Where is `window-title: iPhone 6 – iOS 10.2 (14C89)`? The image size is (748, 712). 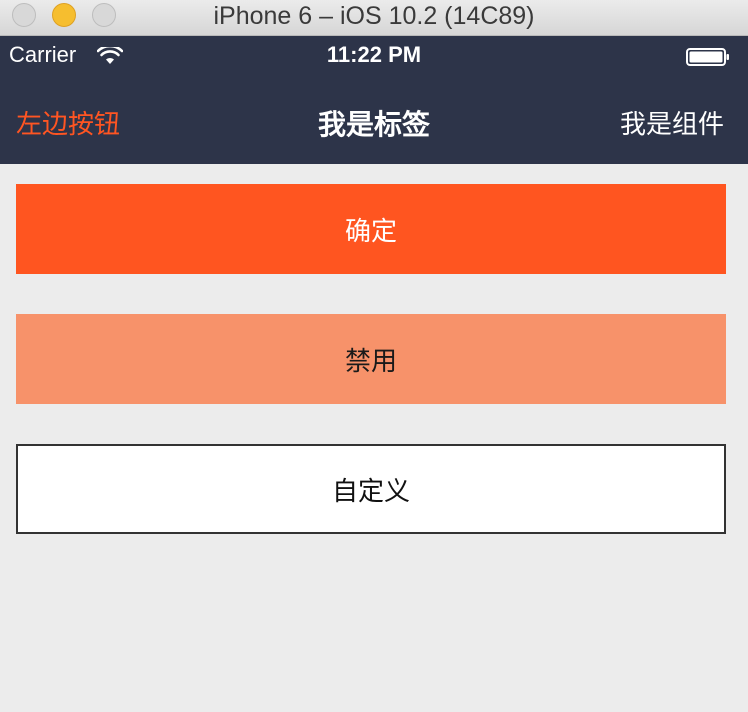 window-title: iPhone 6 – iOS 10.2 (14C89) is located at coordinates (374, 16).